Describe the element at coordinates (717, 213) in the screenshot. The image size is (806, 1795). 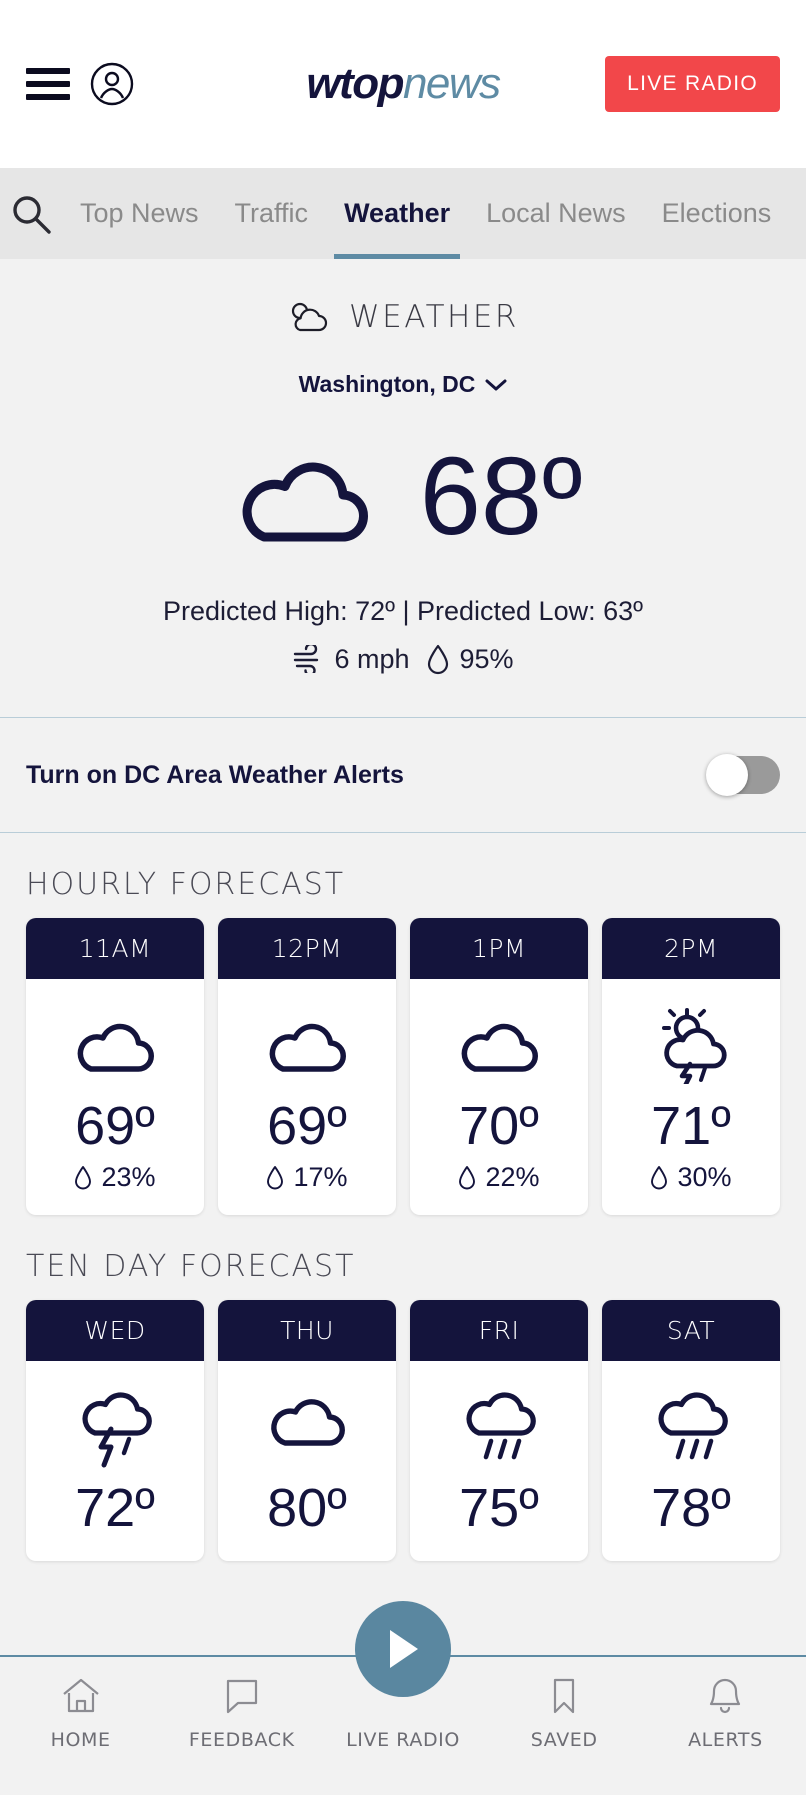
I see `nav-item-elections: Elections` at that location.